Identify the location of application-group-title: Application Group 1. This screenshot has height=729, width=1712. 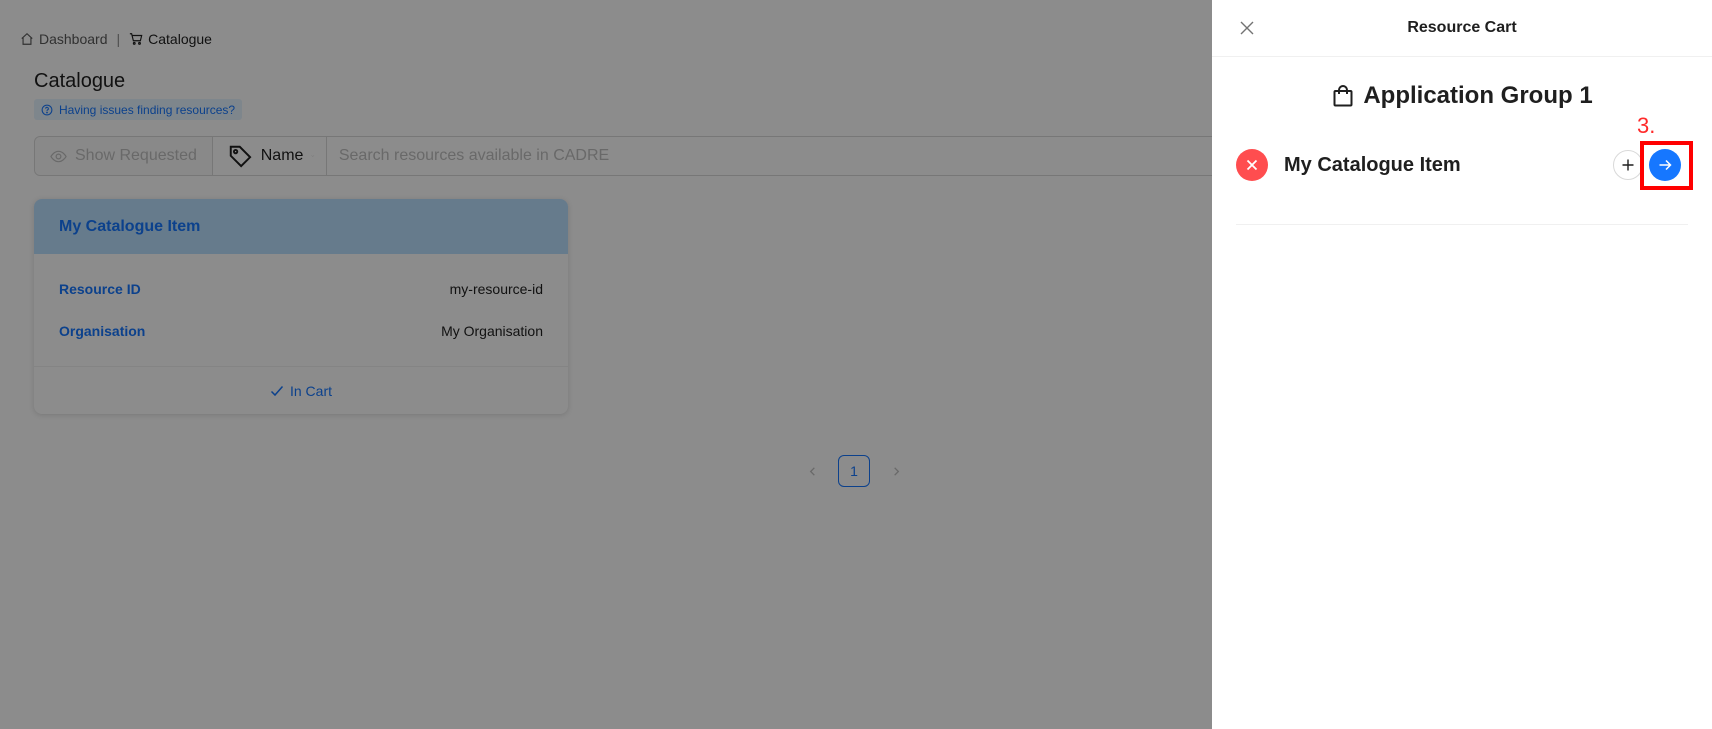
(1462, 96).